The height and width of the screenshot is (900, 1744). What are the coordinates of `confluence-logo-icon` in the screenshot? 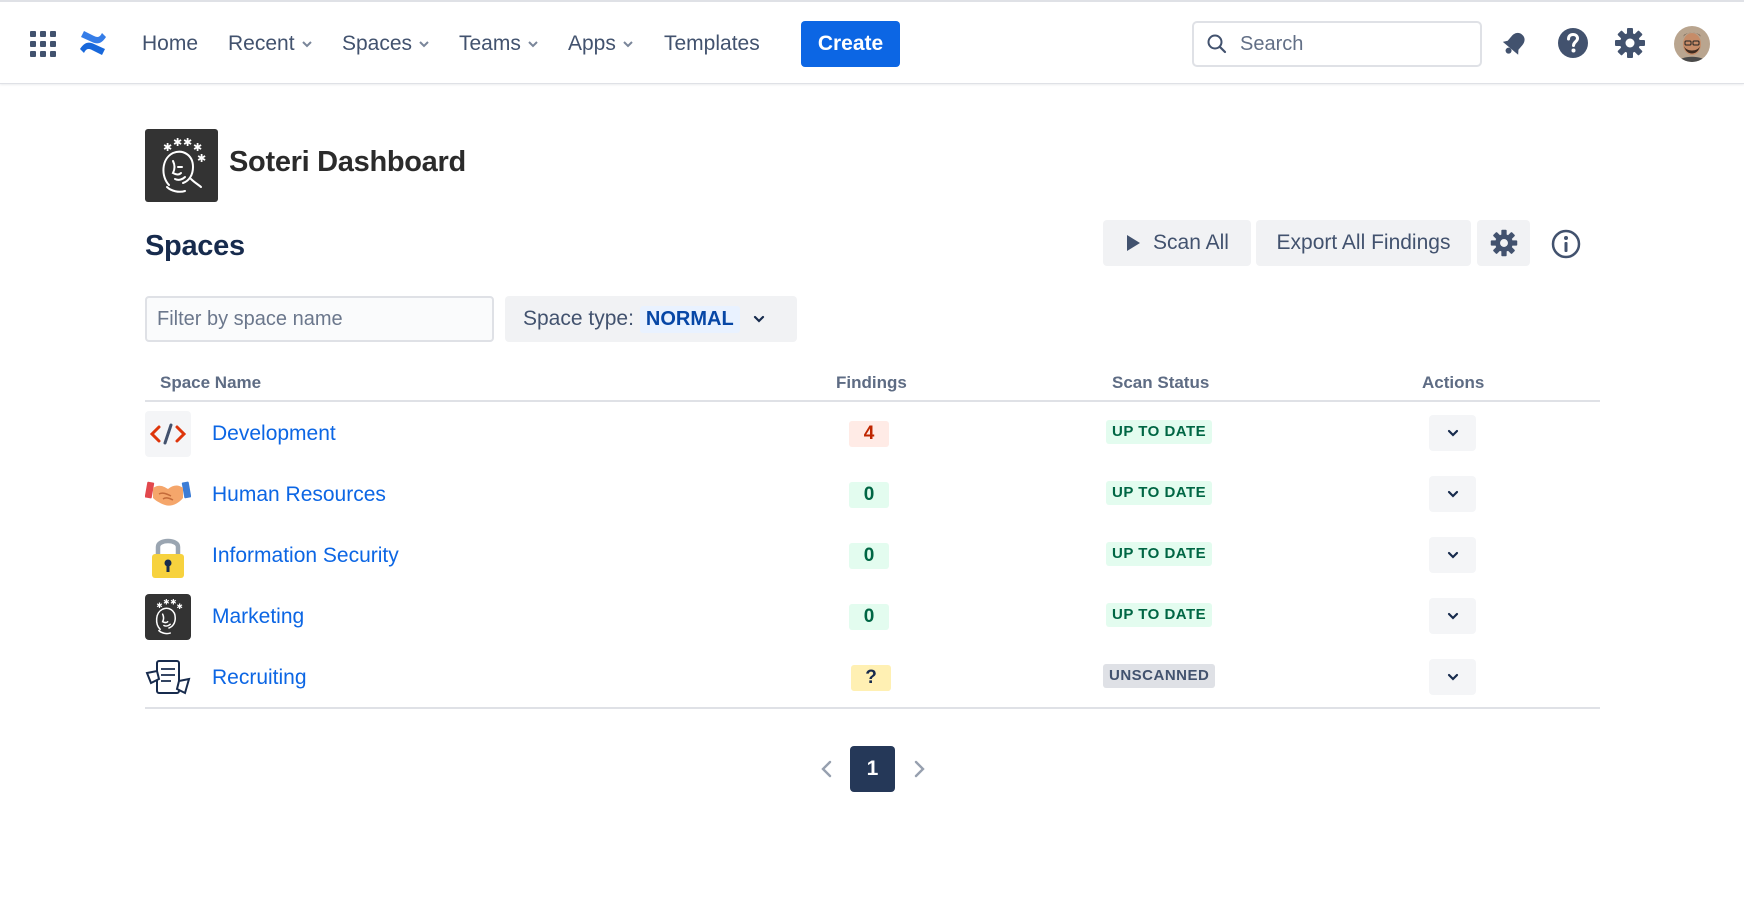 It's located at (93, 43).